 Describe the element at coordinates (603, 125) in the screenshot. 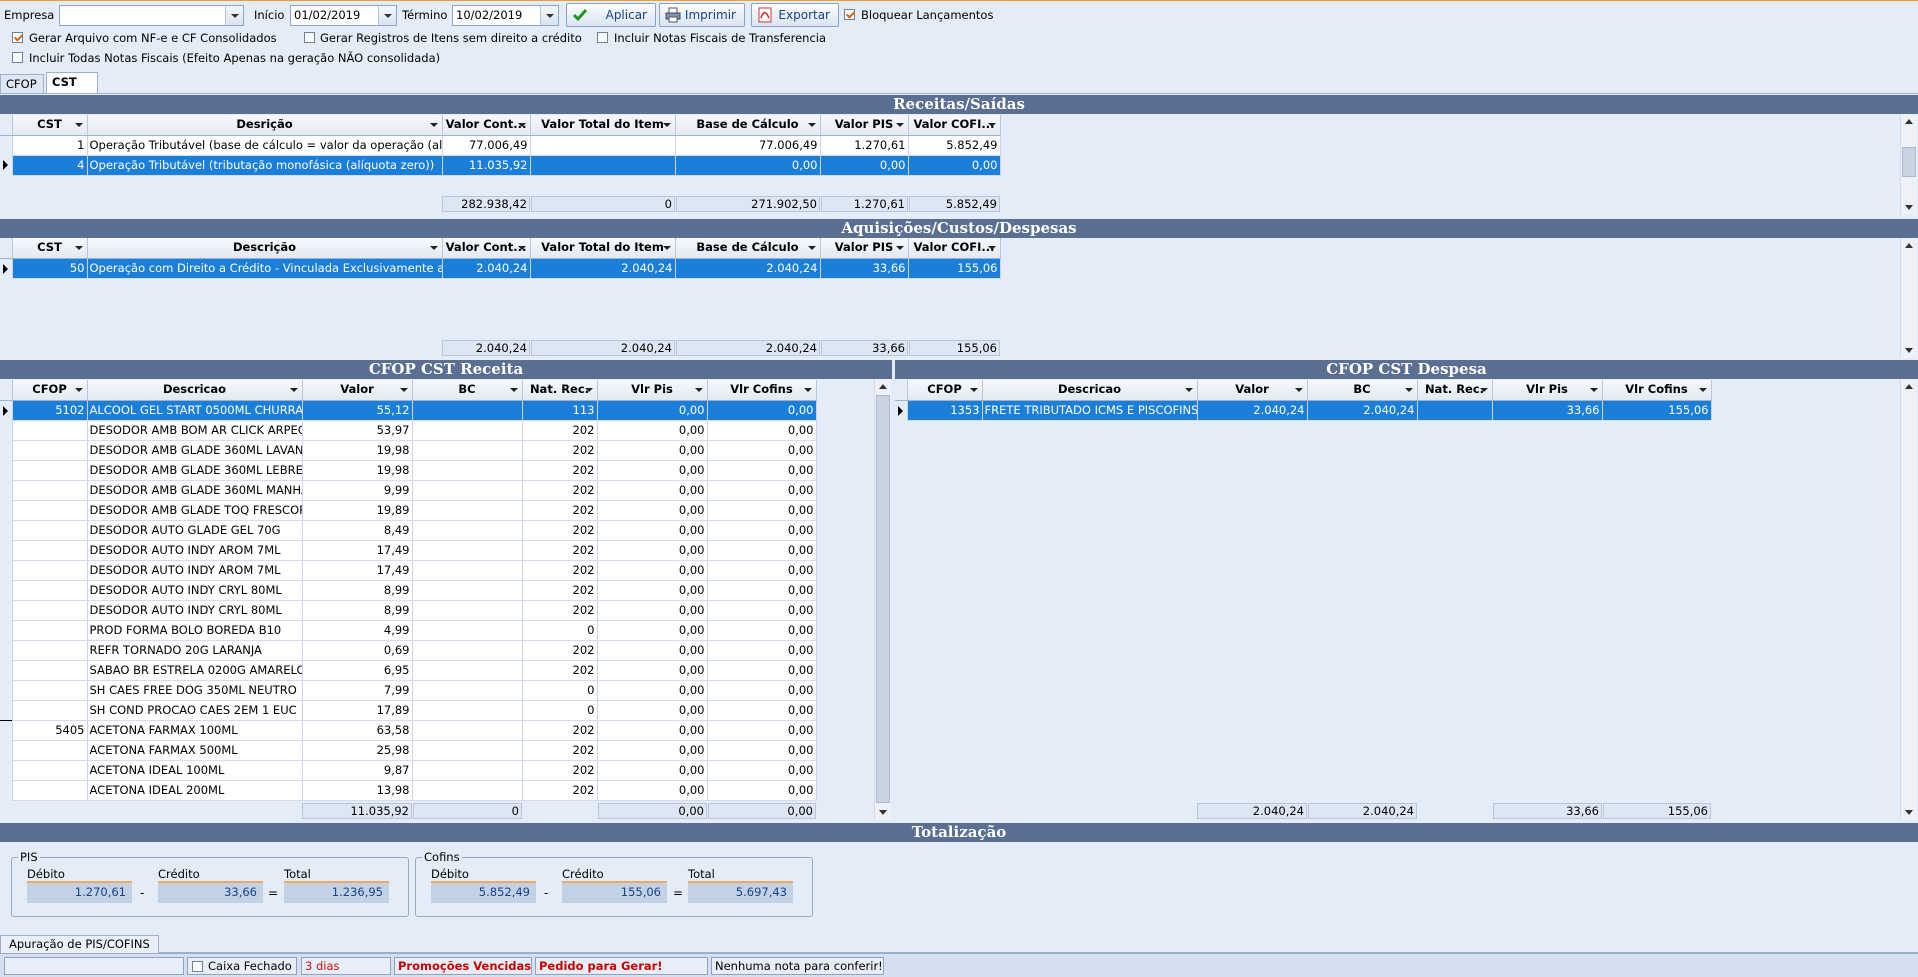

I see `col-header-valor-total: Valor Total do Item` at that location.